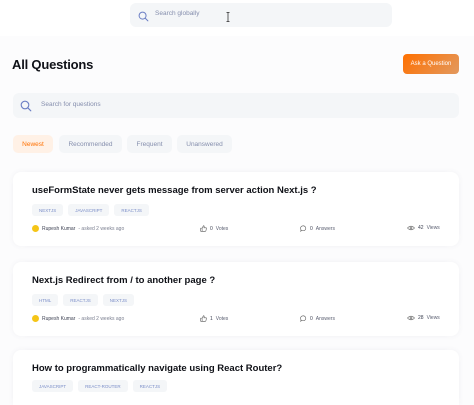 Image resolution: width=474 pixels, height=405 pixels. I want to click on votes-stat: 1 Votes, so click(214, 318).